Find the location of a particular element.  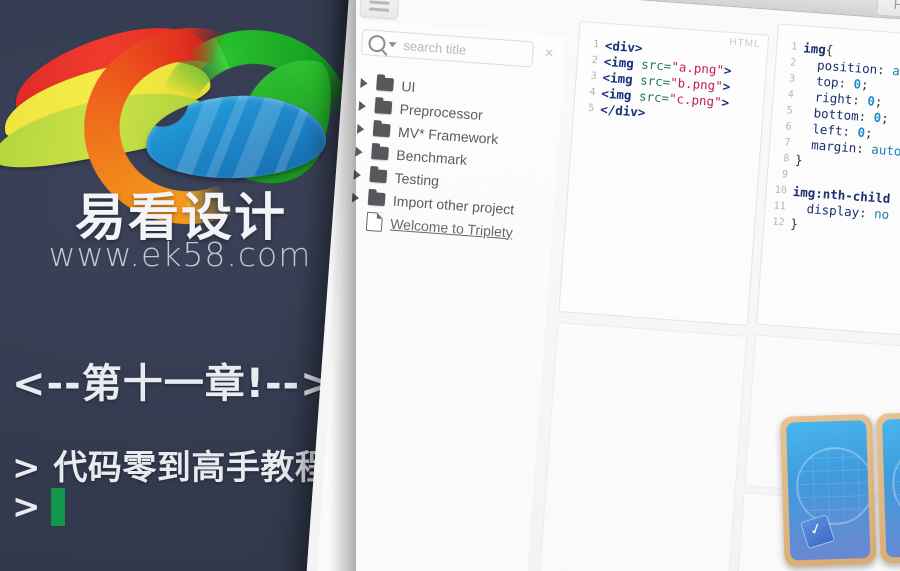

search-input: search title is located at coordinates (447, 48).